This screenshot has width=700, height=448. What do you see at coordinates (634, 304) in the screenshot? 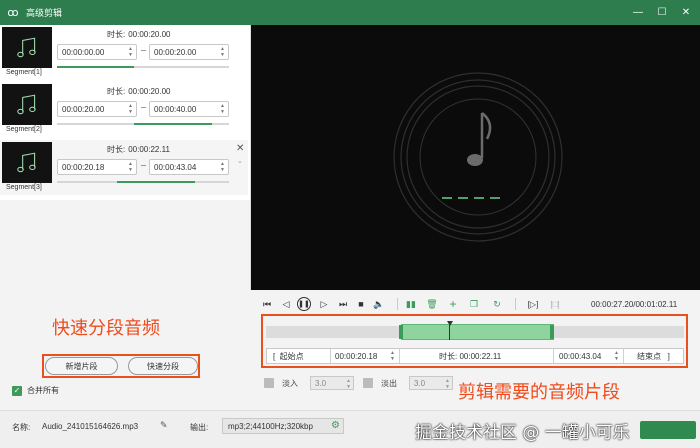
I see `time-readout: 00:00:27.20/00:01:02.11` at bounding box center [634, 304].